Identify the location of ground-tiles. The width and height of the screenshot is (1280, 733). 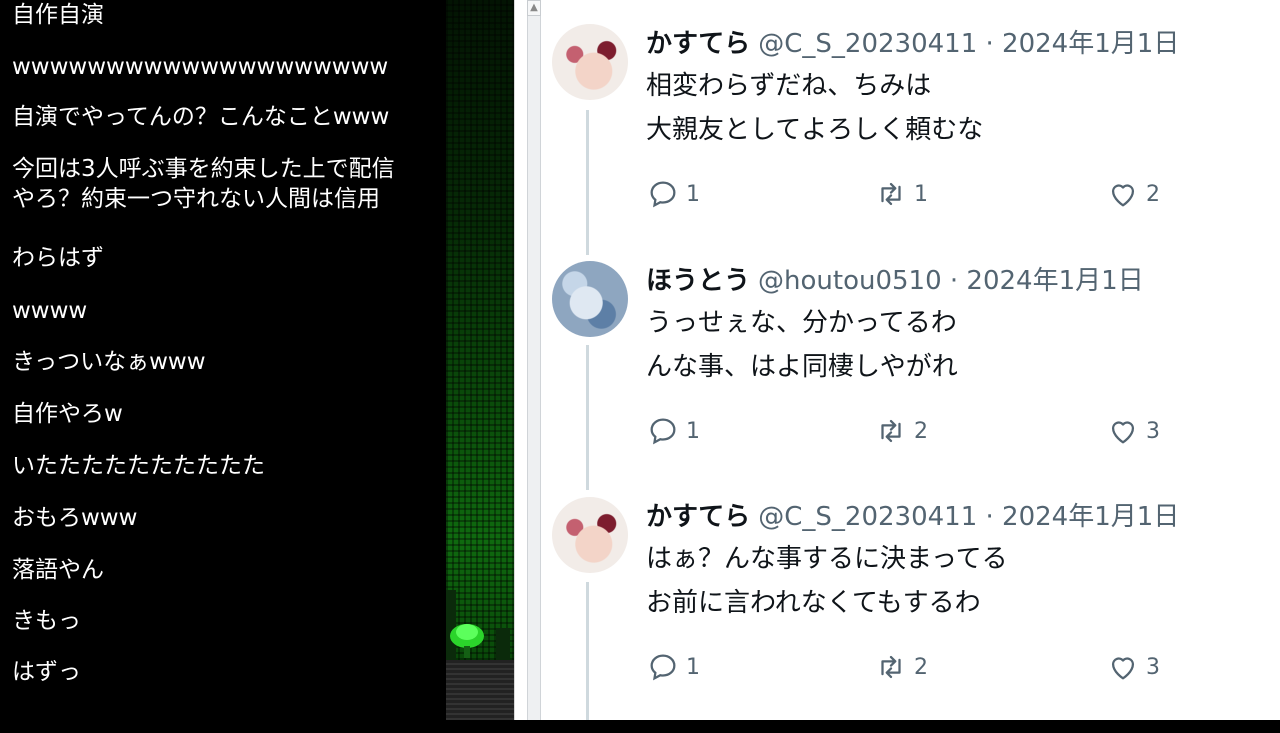
(480, 690).